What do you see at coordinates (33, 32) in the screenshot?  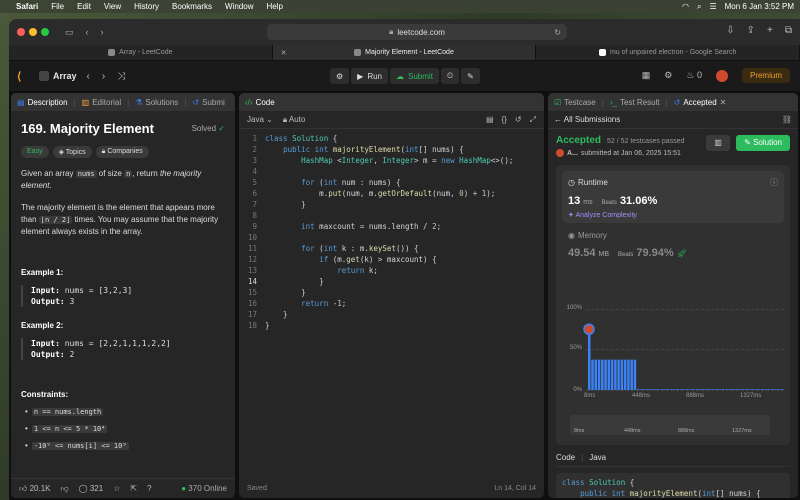 I see `minimize-window-button` at bounding box center [33, 32].